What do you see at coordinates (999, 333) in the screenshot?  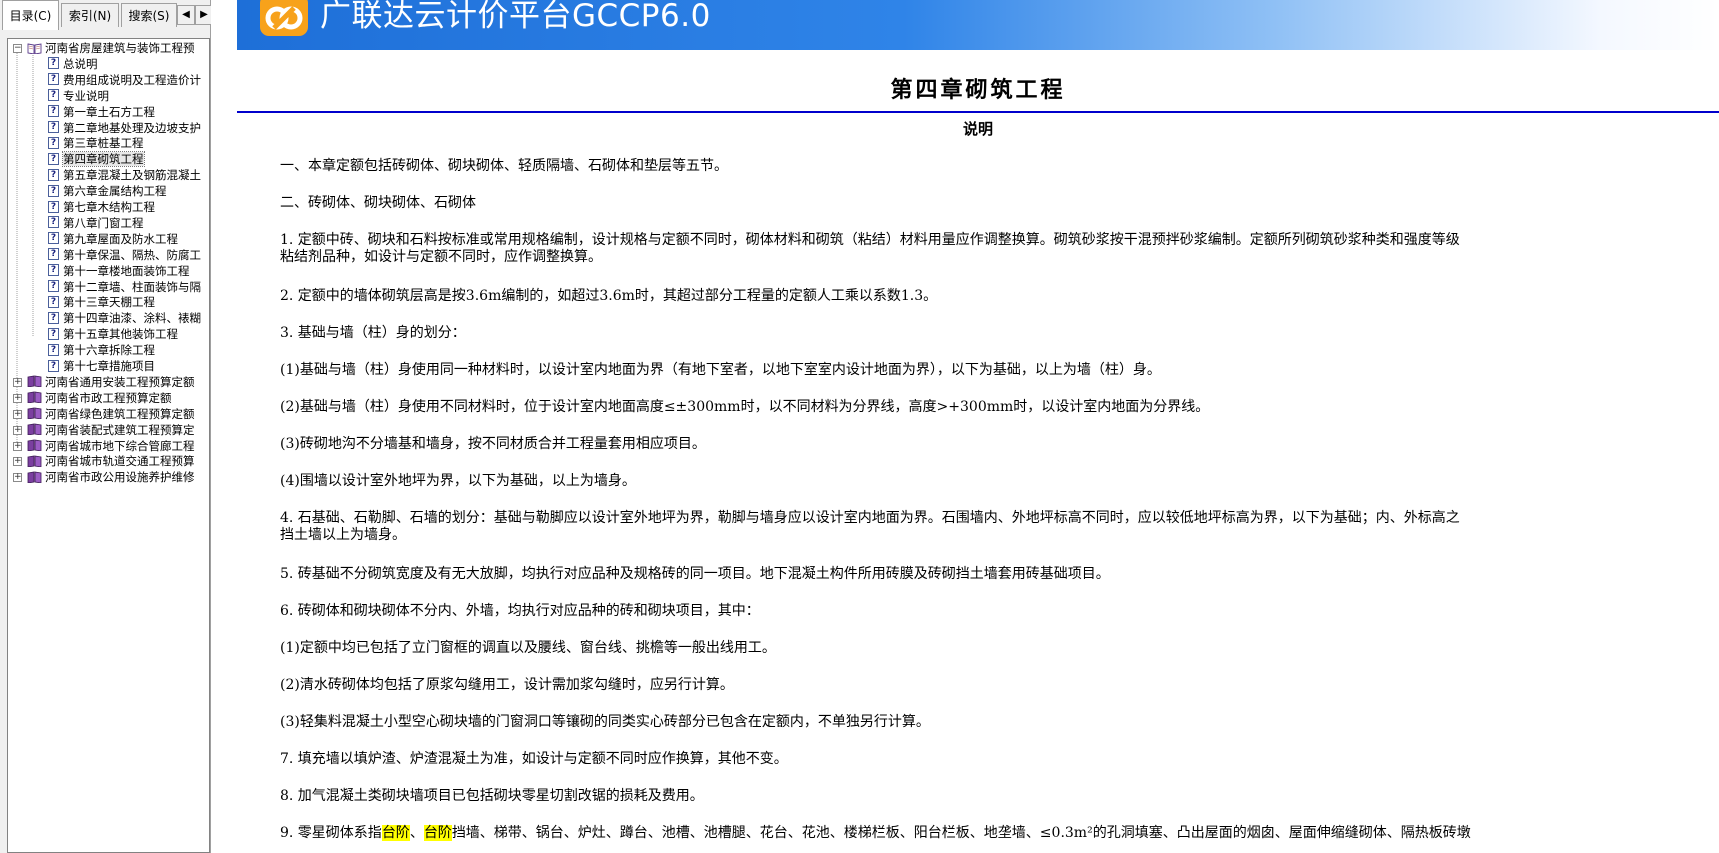 I see `paragraph: 3. 基础与墙（柱）身的划分：` at bounding box center [999, 333].